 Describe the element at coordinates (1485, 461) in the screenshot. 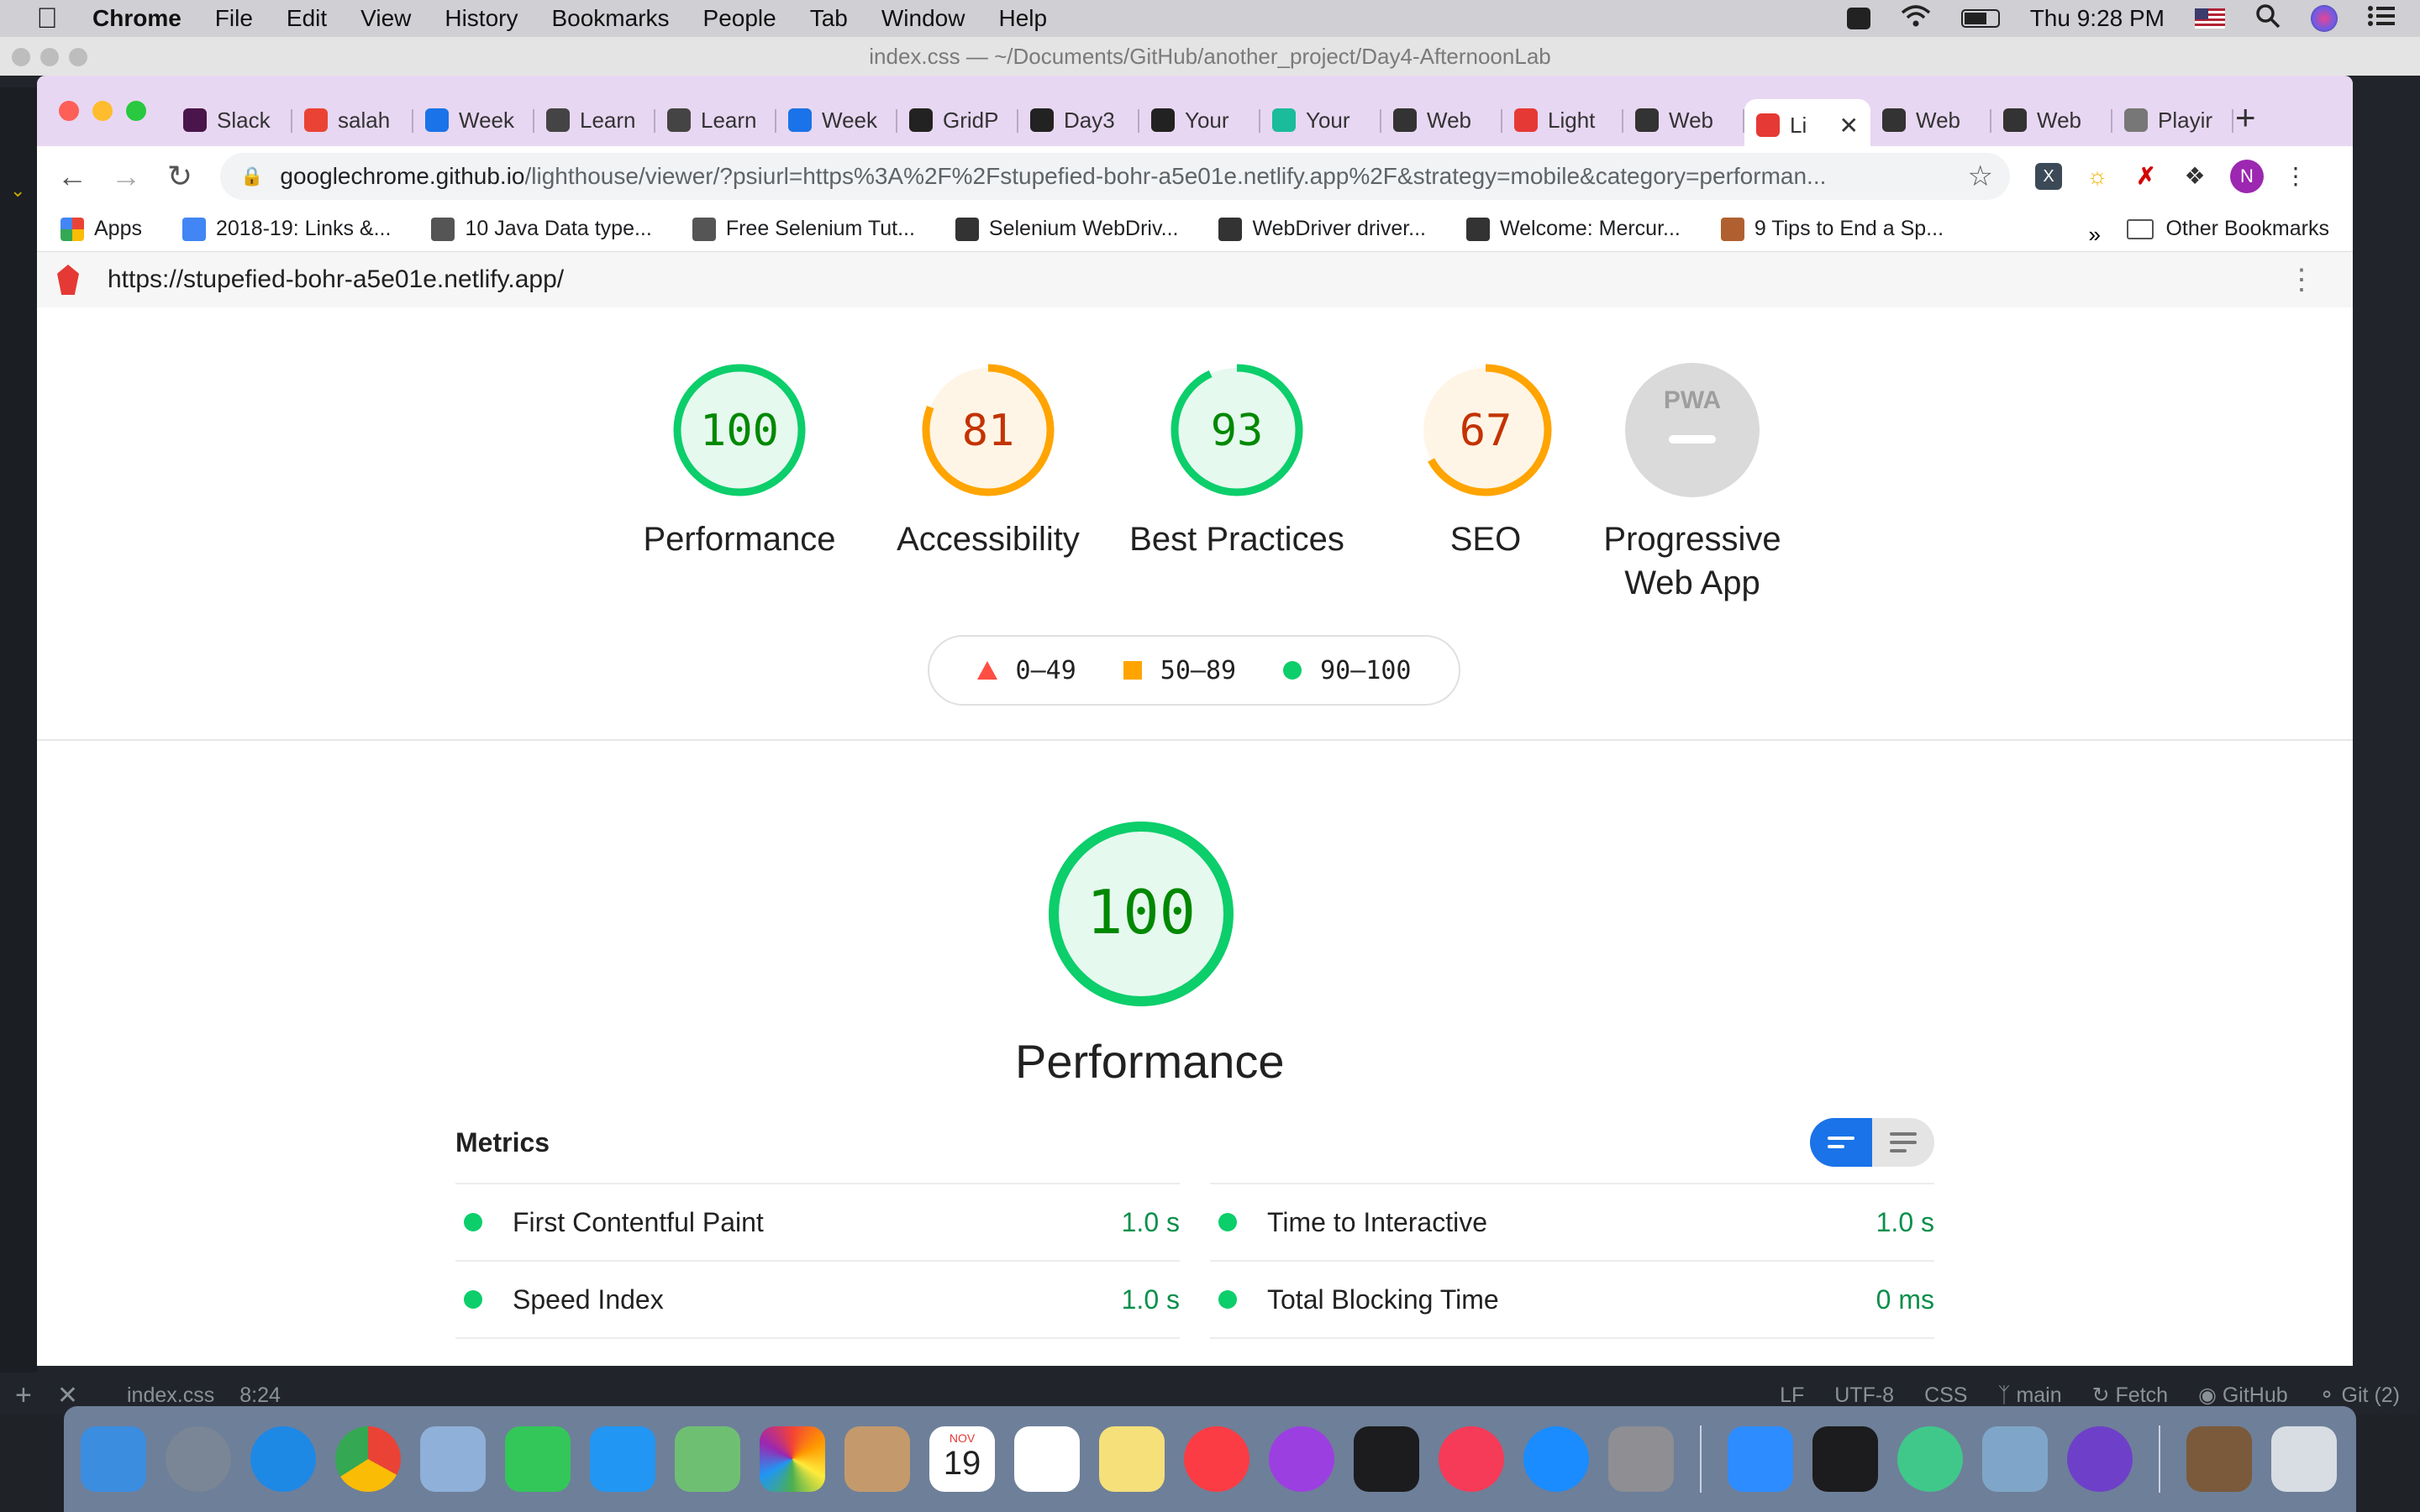

I see `gauge-seo: 67 SEO` at that location.